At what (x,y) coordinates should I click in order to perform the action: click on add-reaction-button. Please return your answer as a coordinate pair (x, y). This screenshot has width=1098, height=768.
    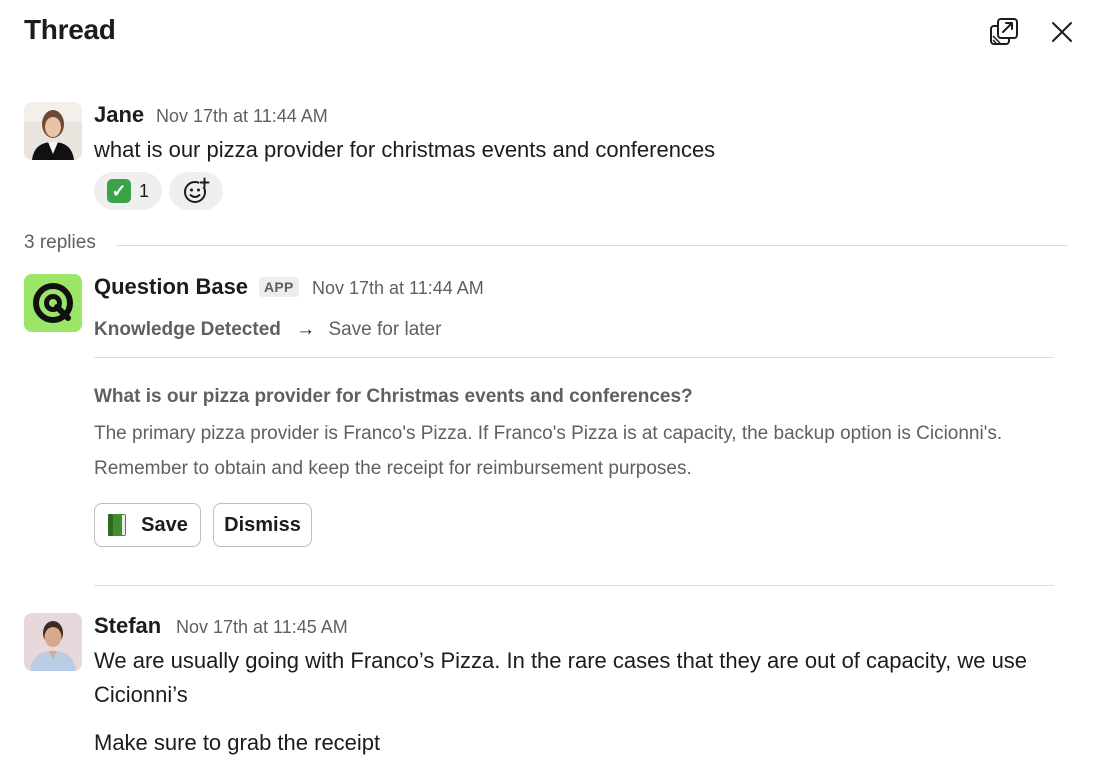
    Looking at the image, I should click on (196, 191).